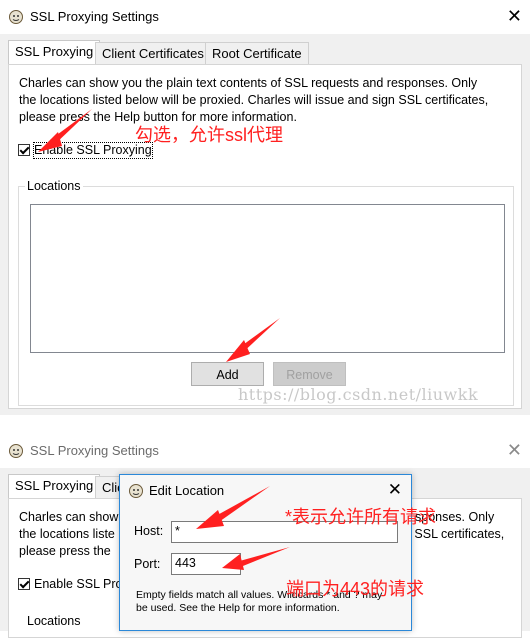  Describe the element at coordinates (358, 394) in the screenshot. I see `watermark: https://blog.csdn.net/liuwkk` at that location.